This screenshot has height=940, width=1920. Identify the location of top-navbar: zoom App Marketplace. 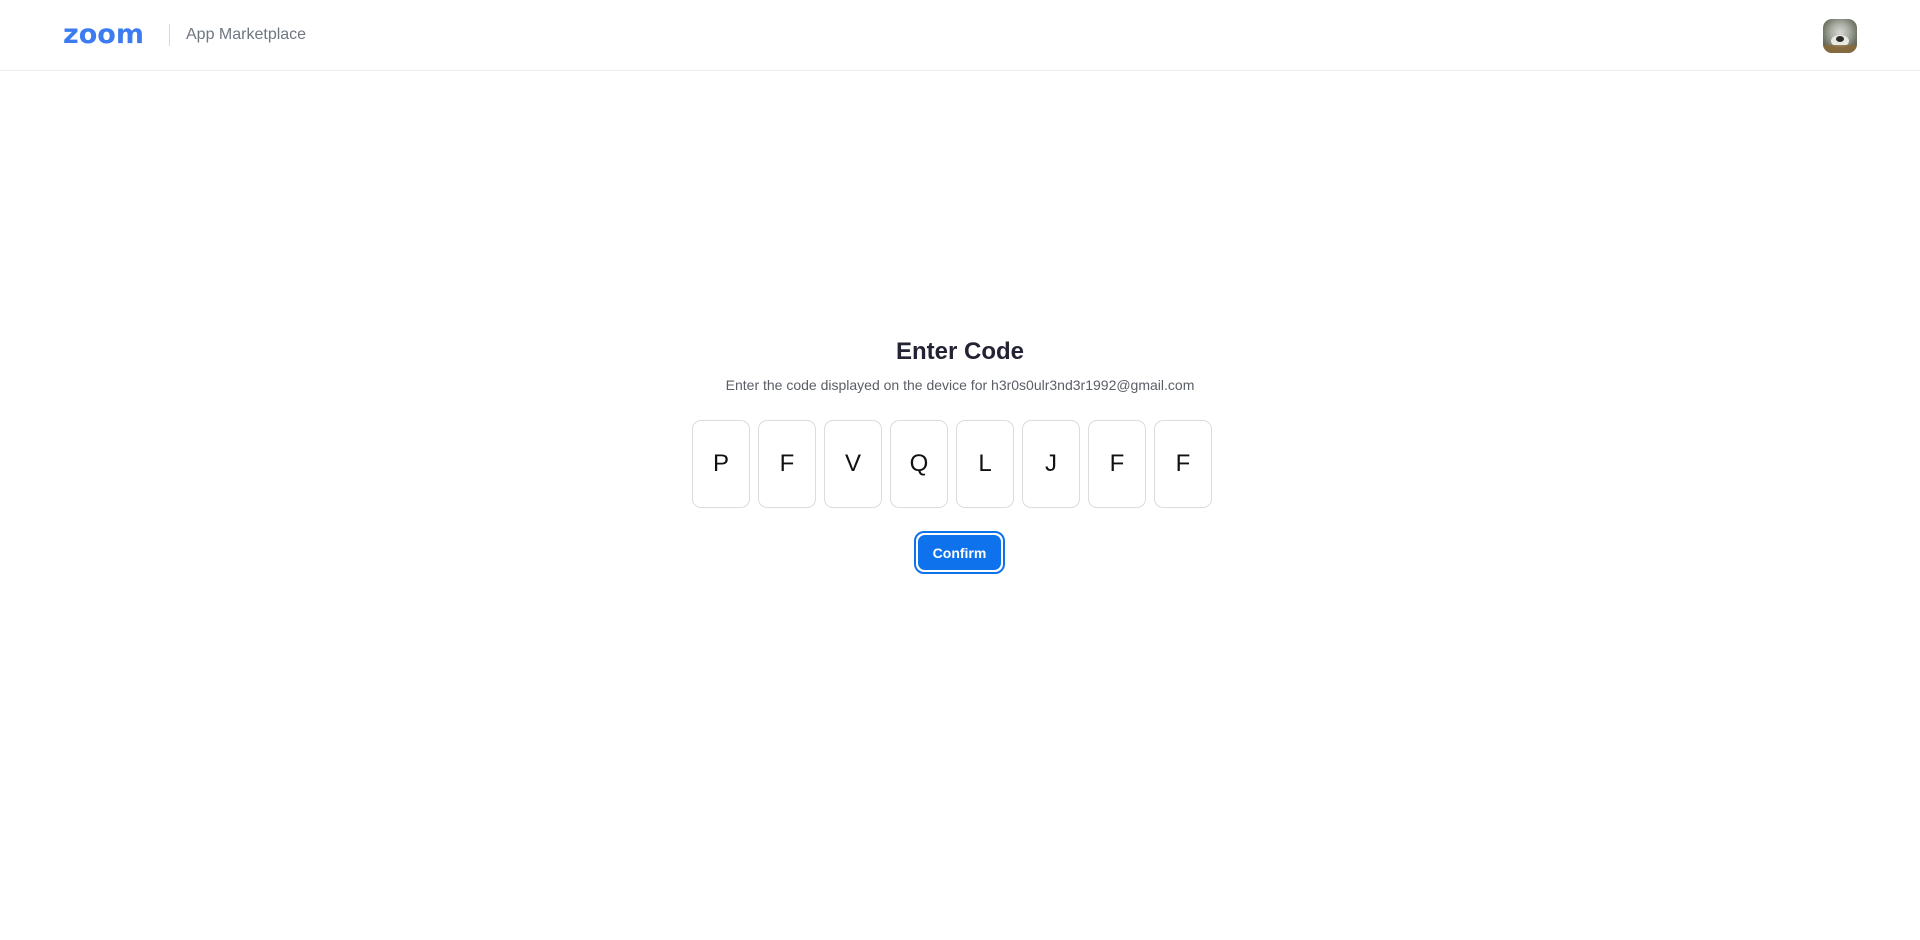
(960, 35).